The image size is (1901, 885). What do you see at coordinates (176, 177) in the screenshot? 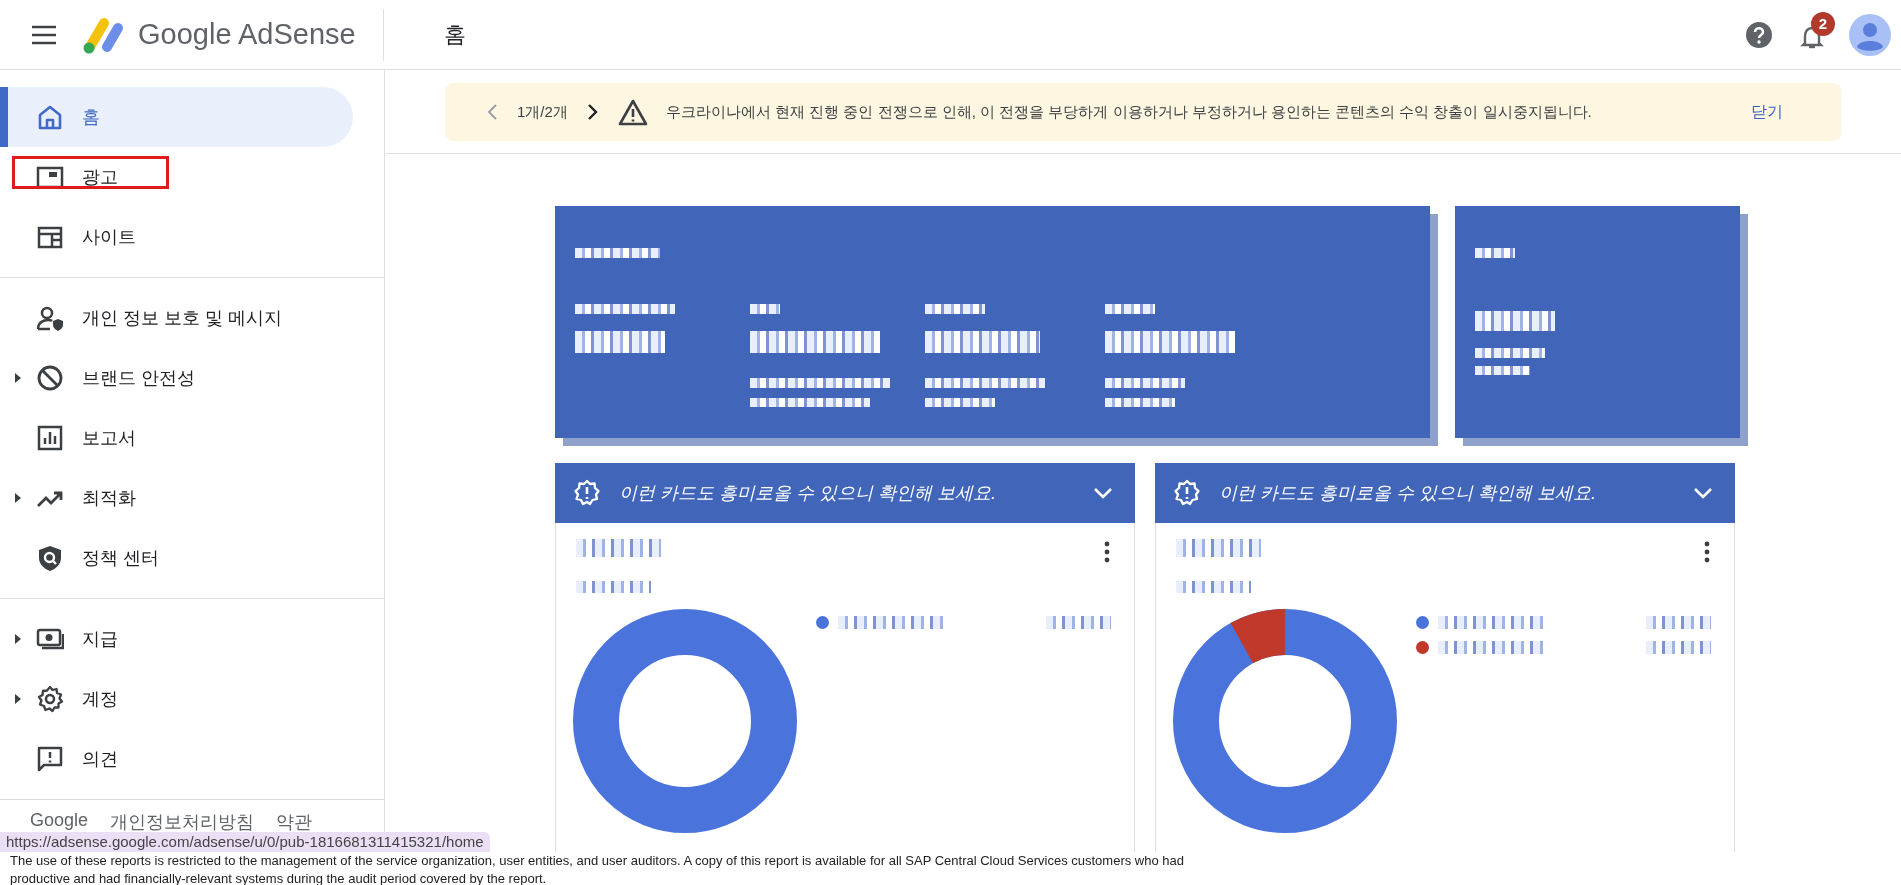
I see `sidebar-item: 광고` at bounding box center [176, 177].